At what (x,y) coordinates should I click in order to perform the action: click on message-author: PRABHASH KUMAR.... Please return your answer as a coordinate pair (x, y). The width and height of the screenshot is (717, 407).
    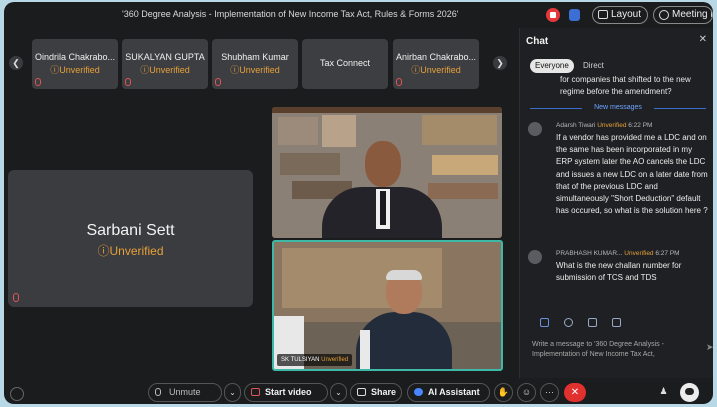
    Looking at the image, I should click on (589, 253).